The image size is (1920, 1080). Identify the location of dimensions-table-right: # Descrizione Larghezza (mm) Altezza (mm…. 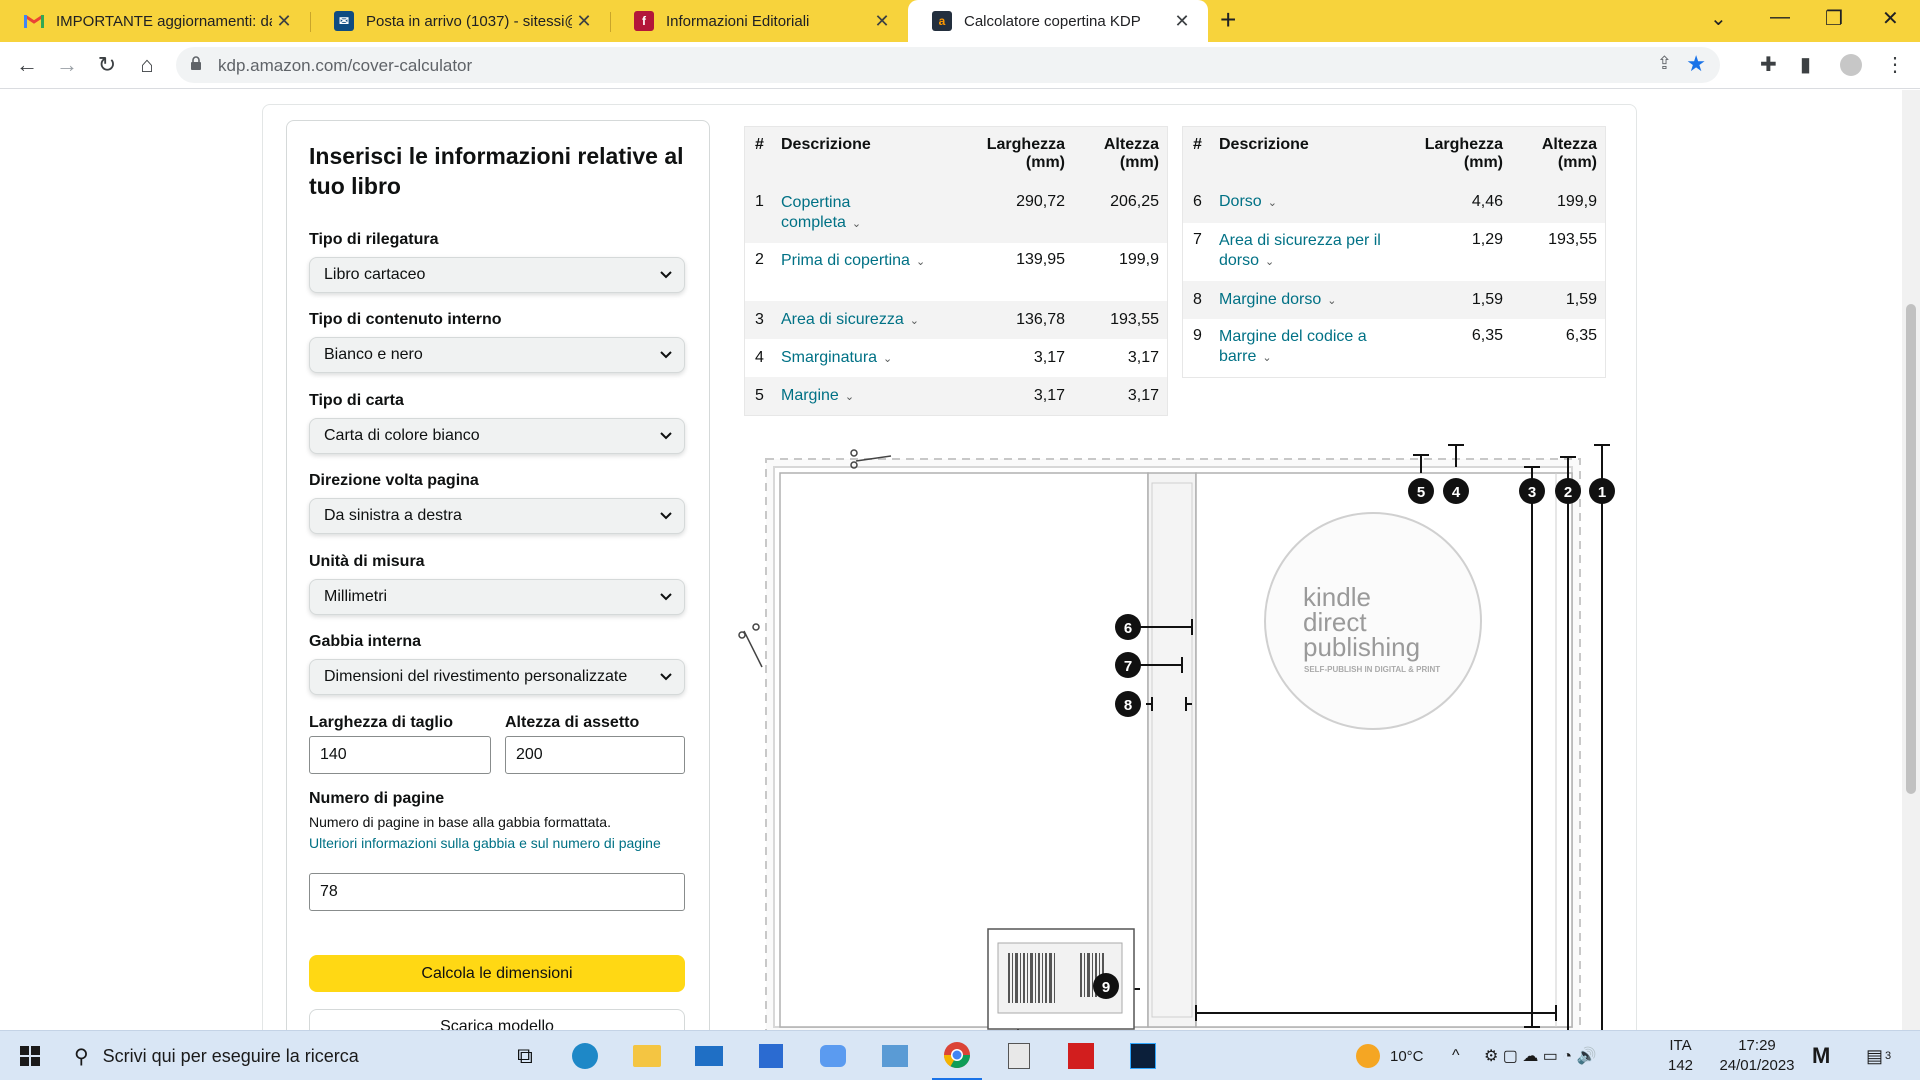
(1394, 252).